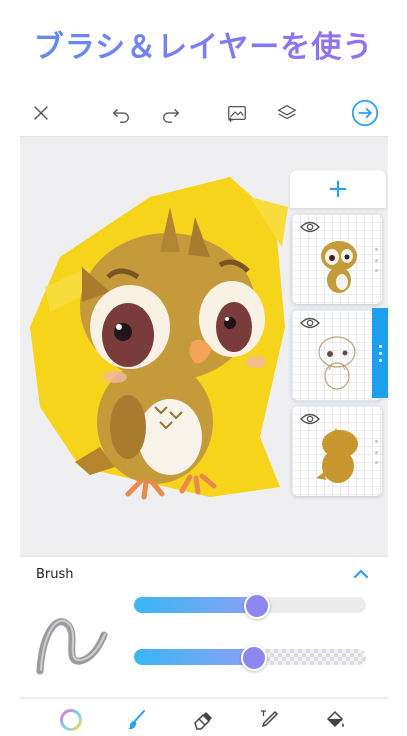 This screenshot has width=407, height=736. Describe the element at coordinates (171, 113) in the screenshot. I see `redo-icon` at that location.